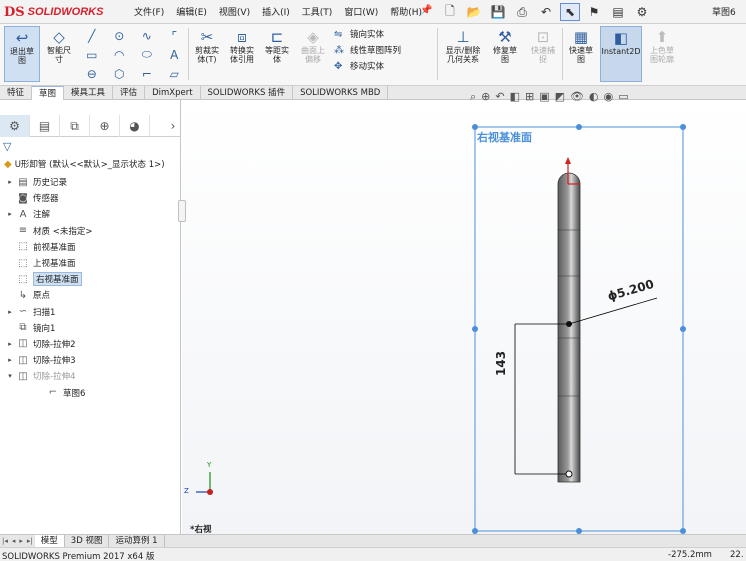  I want to click on tab-mbd: SOLIDWORKS MBD, so click(341, 93).